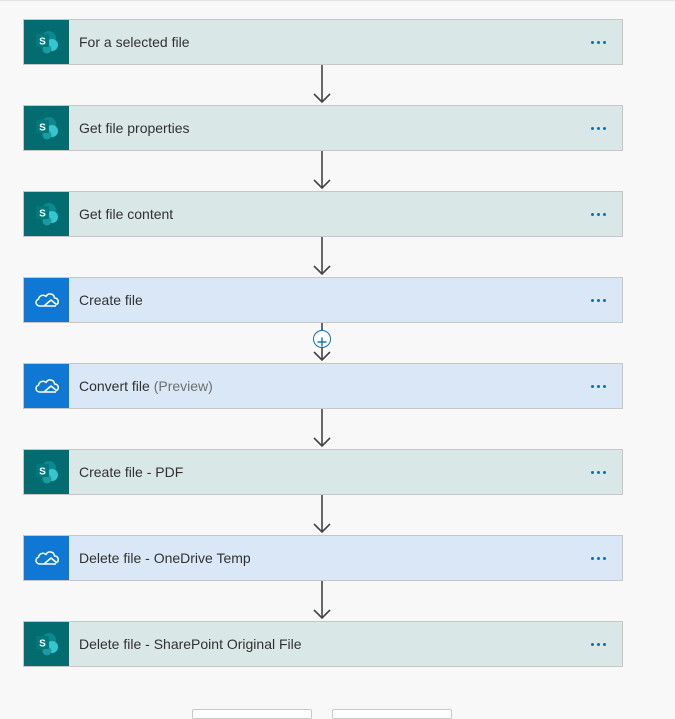  Describe the element at coordinates (165, 558) in the screenshot. I see `step-title: Delete file - OneDrive Temp` at that location.